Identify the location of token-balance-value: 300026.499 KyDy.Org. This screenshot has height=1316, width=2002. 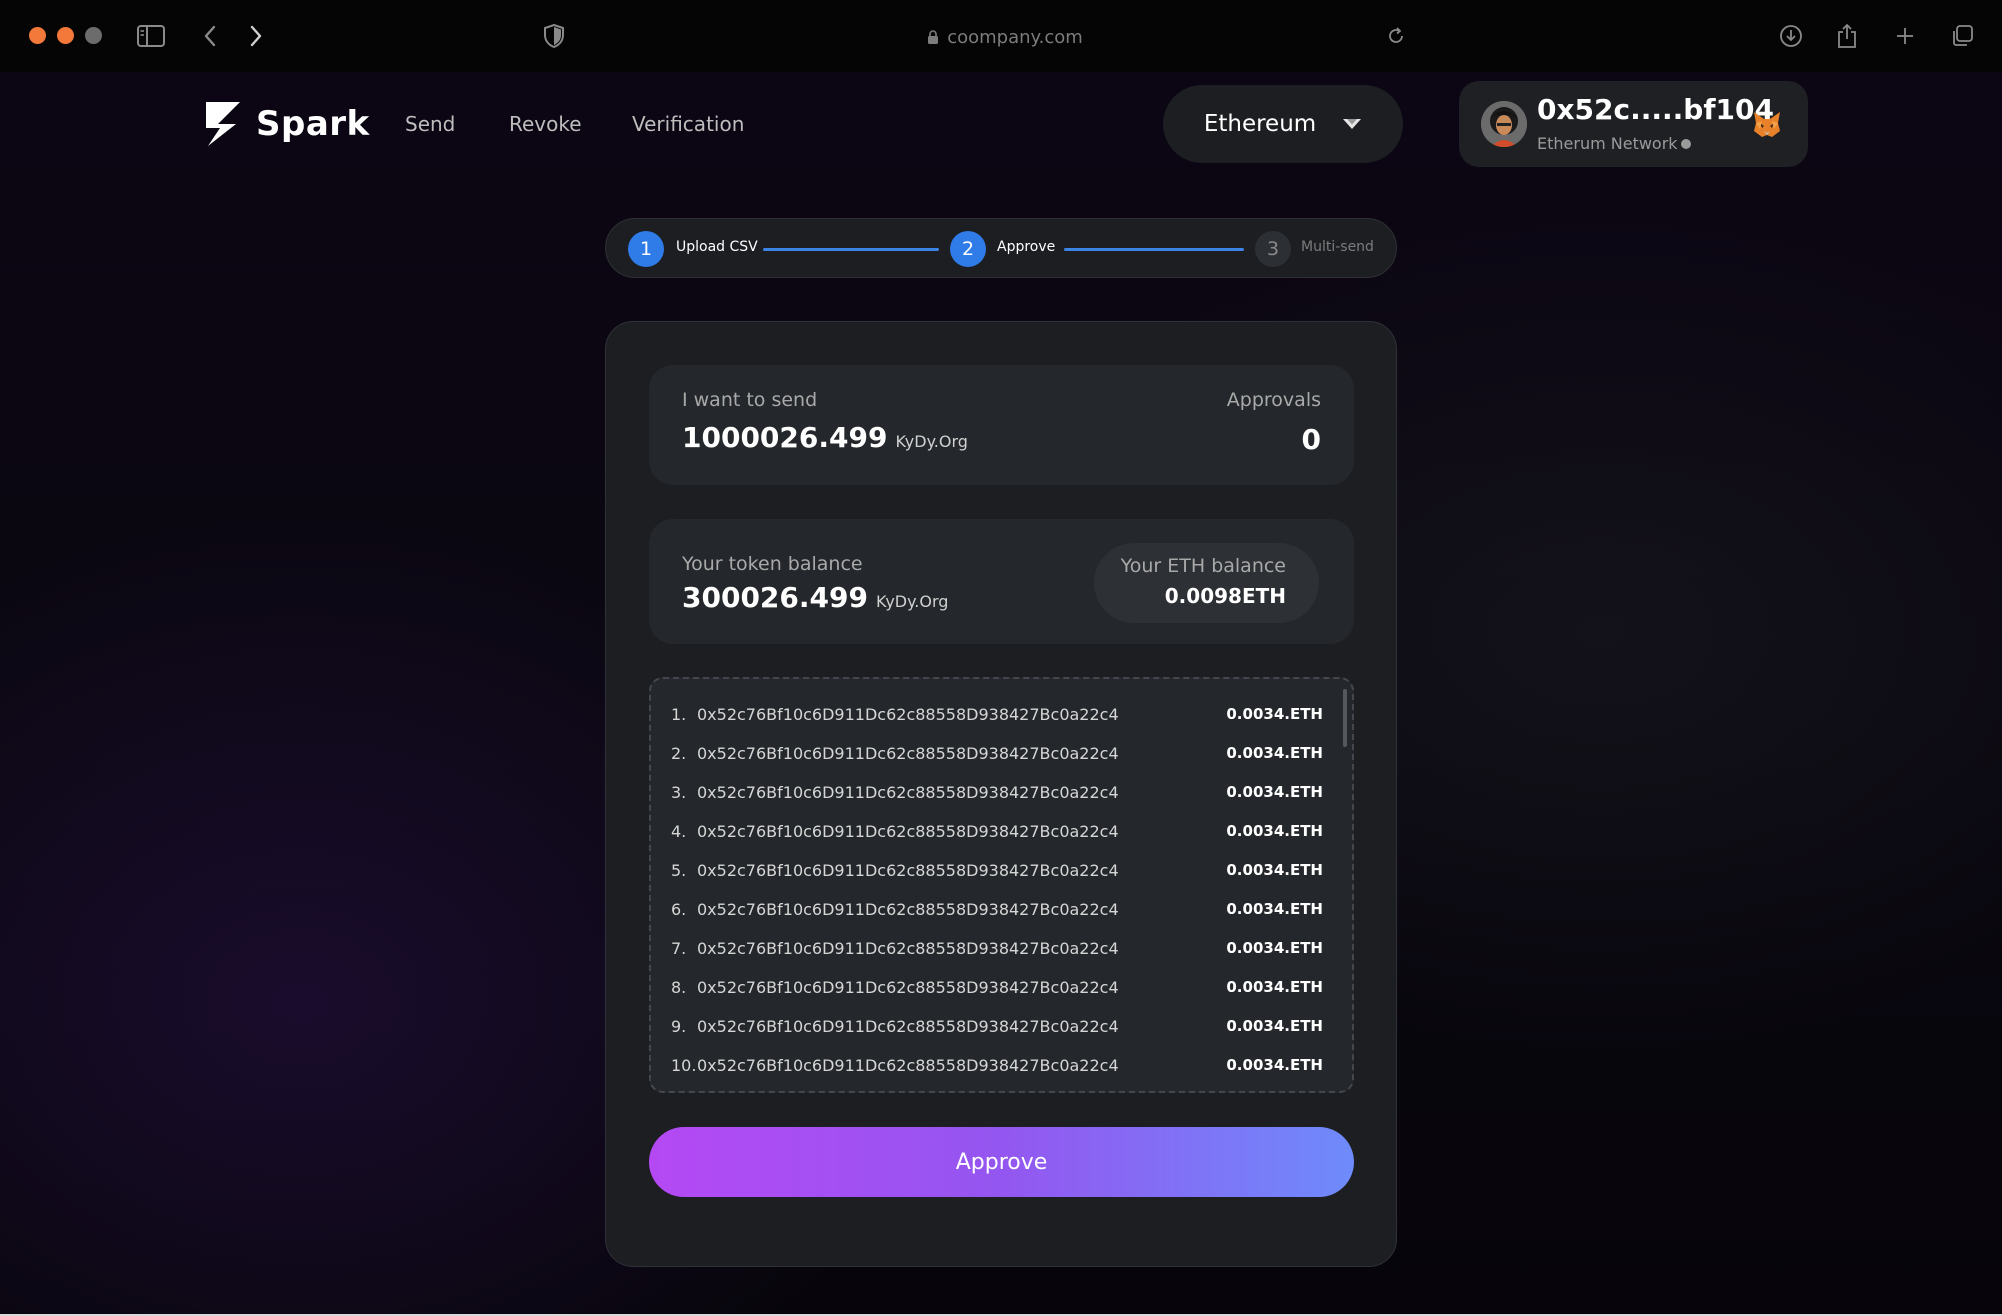
(815, 597).